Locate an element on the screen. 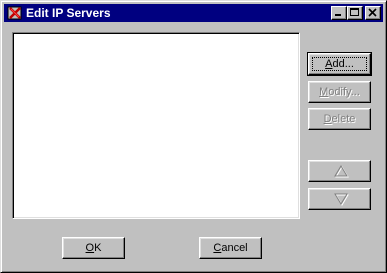 This screenshot has height=273, width=387. triangle-up-icon is located at coordinates (341, 171).